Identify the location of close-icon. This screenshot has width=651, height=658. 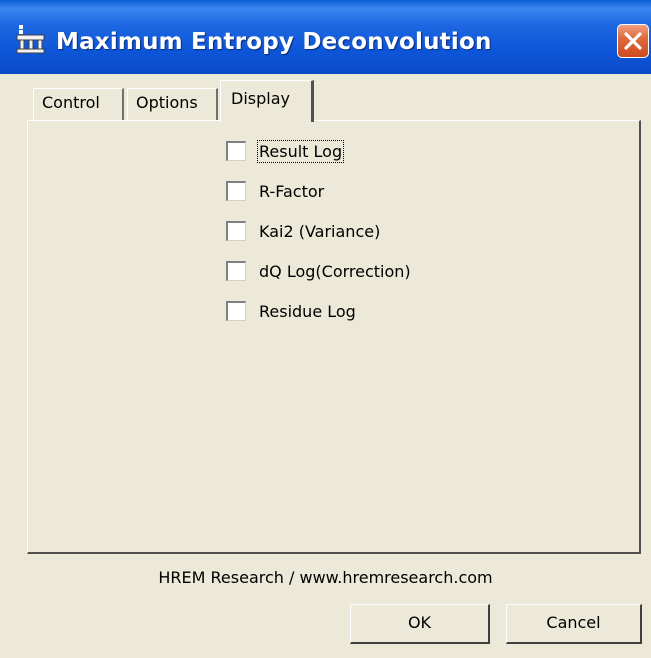
(633, 41).